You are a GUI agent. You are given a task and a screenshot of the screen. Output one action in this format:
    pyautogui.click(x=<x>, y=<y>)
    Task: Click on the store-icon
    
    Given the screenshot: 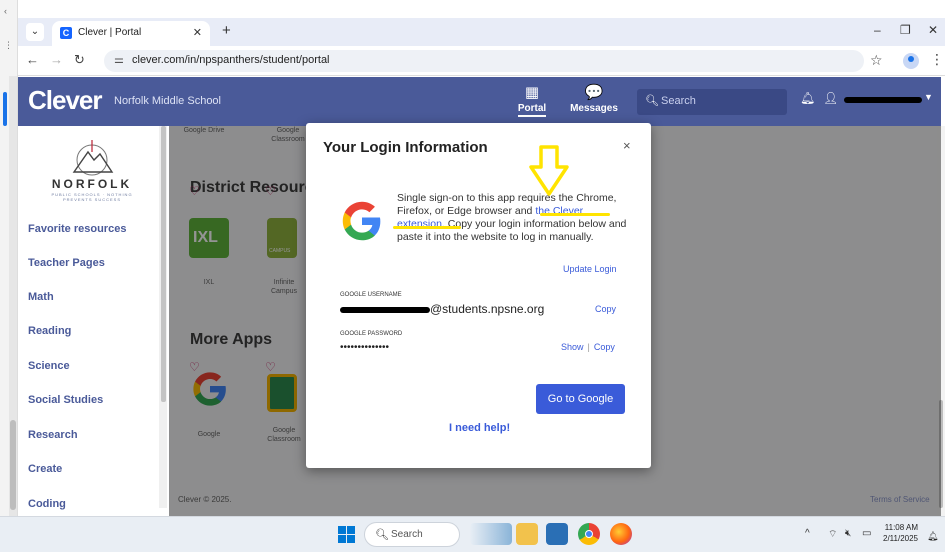 What is the action you would take?
    pyautogui.click(x=557, y=534)
    